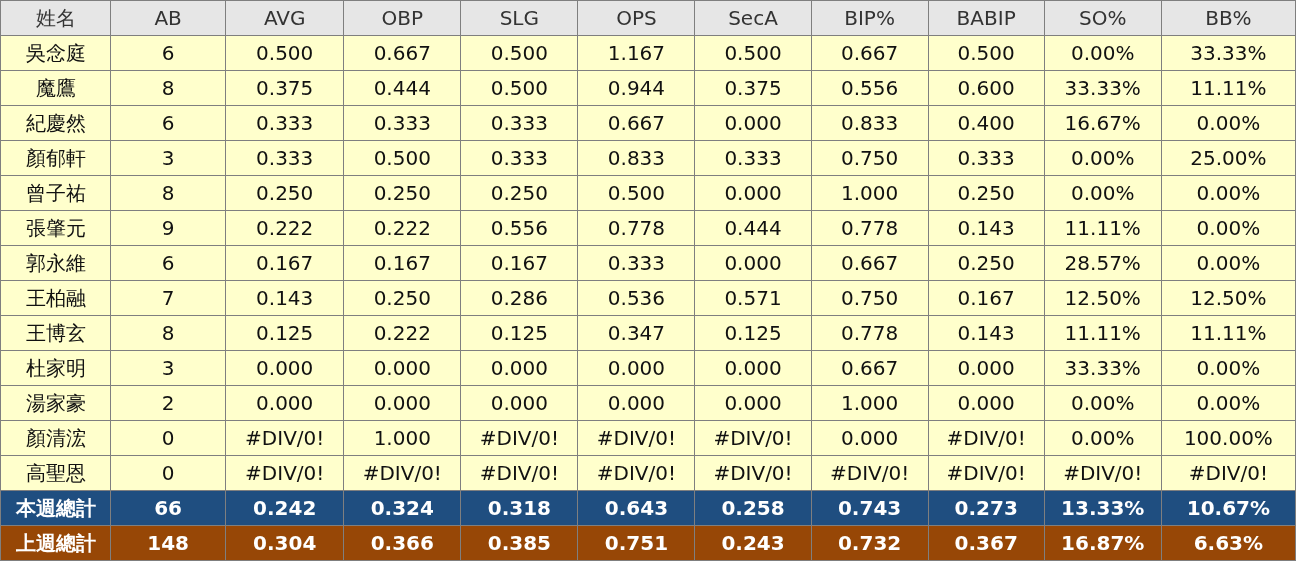 This screenshot has width=1296, height=561. I want to click on table-cell: 25.00%, so click(1228, 158).